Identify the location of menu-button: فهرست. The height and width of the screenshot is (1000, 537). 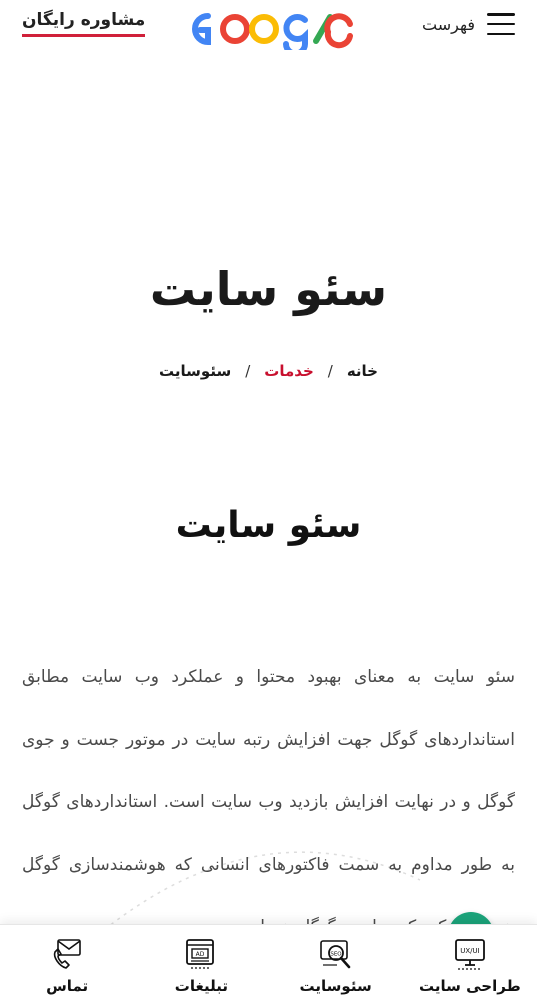
(468, 24).